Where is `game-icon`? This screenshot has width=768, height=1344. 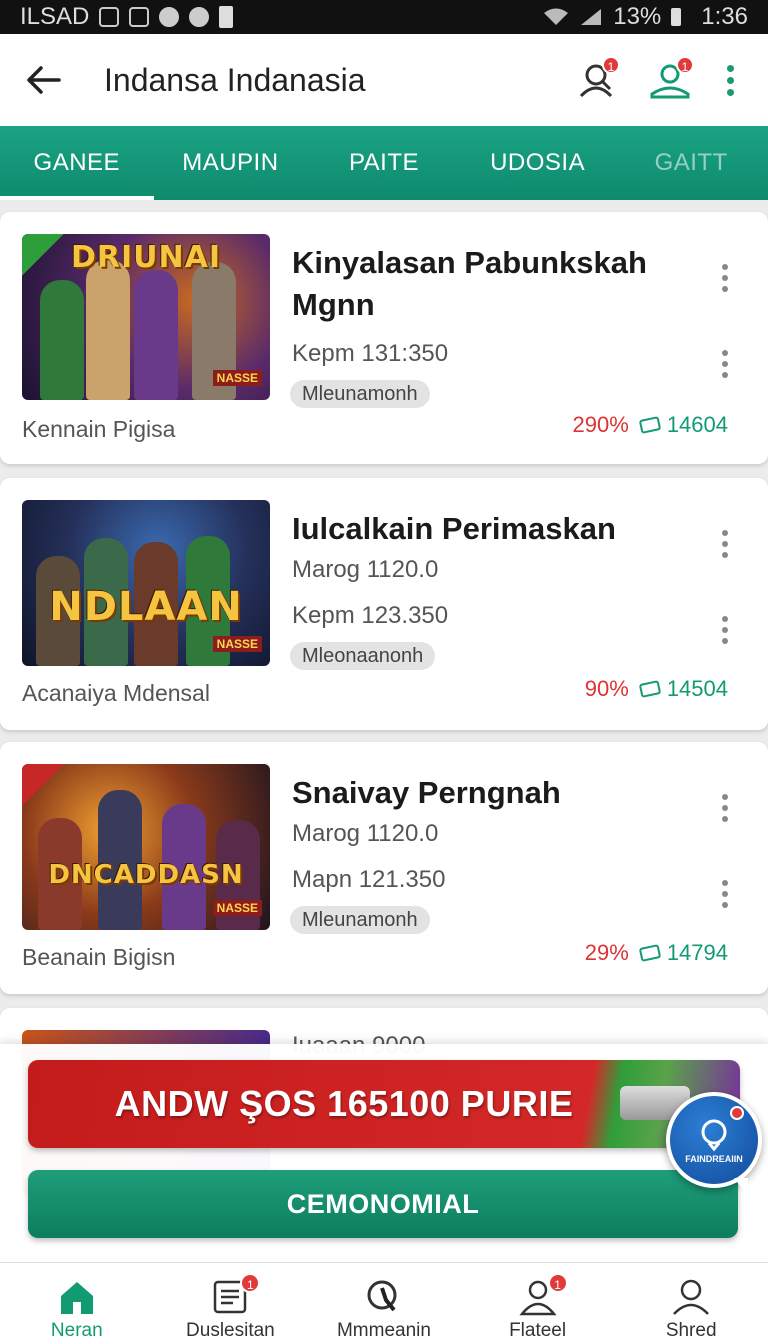
game-icon is located at coordinates (199, 17).